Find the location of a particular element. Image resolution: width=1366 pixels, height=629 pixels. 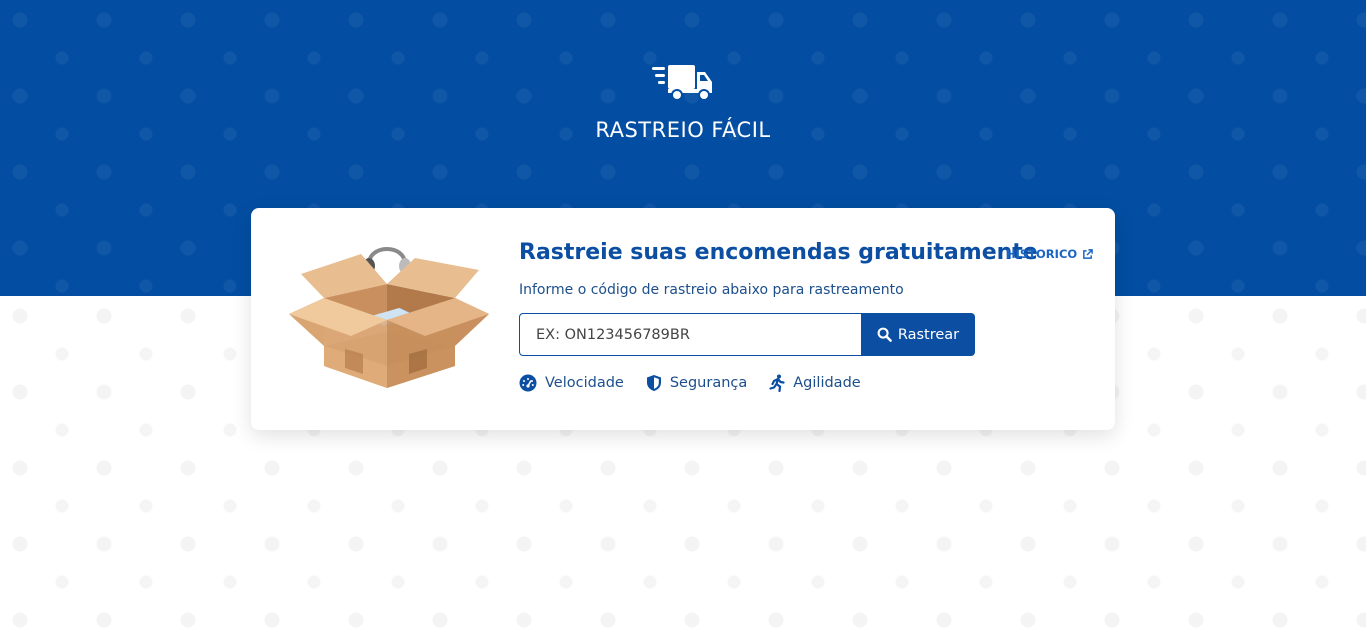

history-link: HISTORICO is located at coordinates (1049, 254).